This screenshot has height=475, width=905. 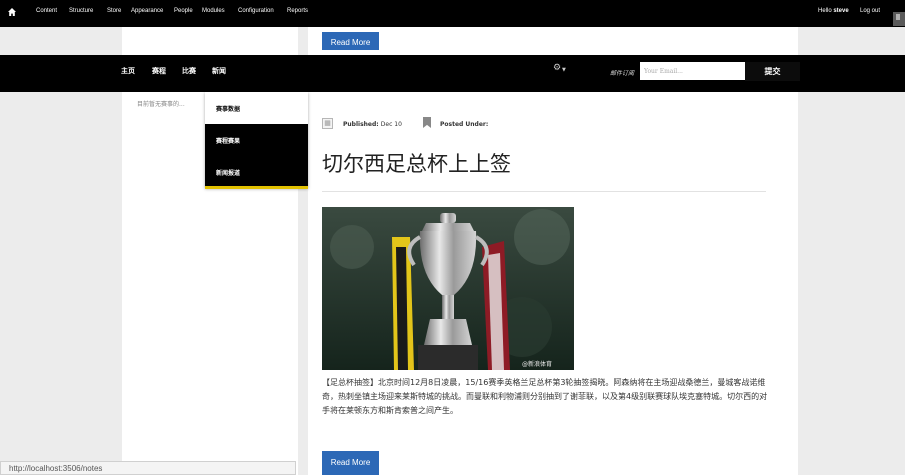 What do you see at coordinates (841, 11) in the screenshot?
I see `username: steve` at bounding box center [841, 11].